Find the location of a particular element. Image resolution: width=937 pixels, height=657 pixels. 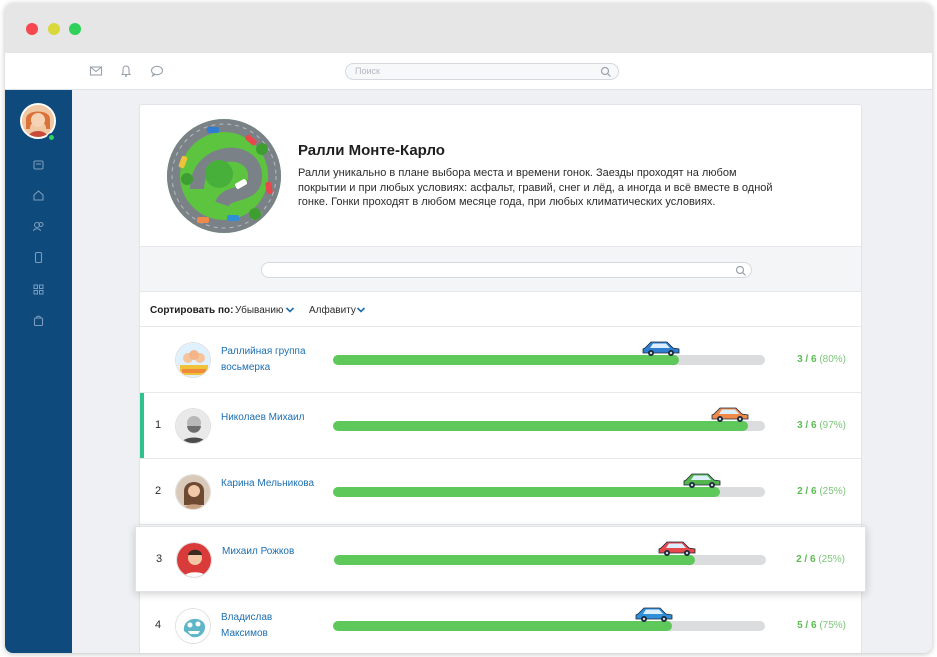

sort-bar: Сортировать по: Убыванию Алфавиту is located at coordinates (500, 309).